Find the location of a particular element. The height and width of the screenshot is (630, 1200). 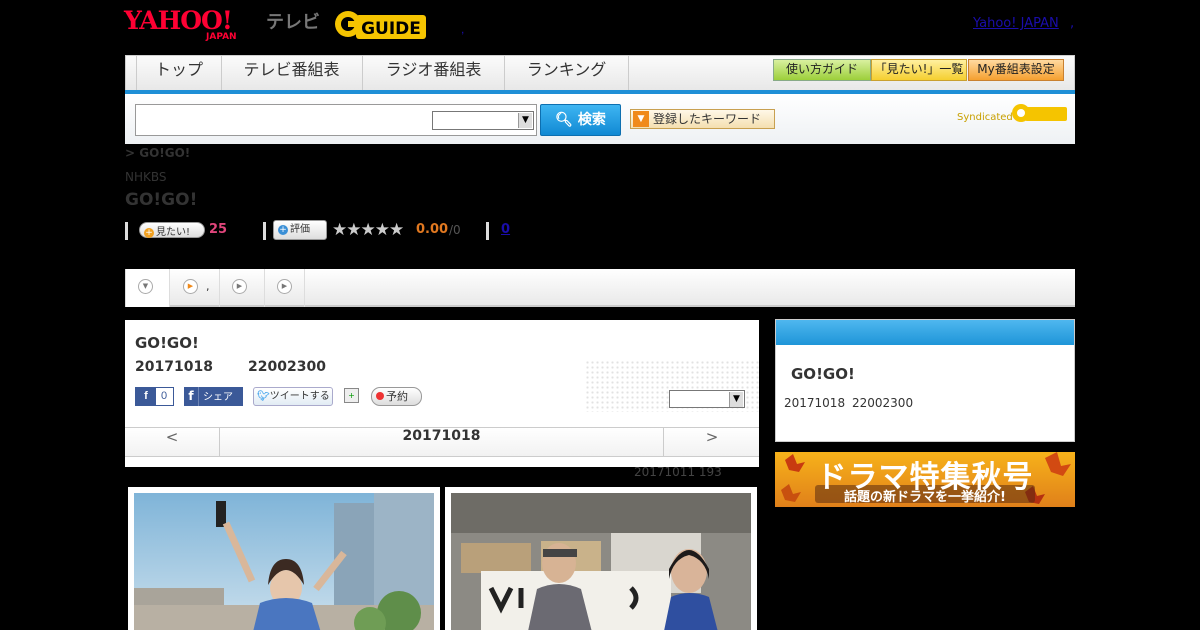

g-guide-logo-text: GUIDE is located at coordinates (391, 29).